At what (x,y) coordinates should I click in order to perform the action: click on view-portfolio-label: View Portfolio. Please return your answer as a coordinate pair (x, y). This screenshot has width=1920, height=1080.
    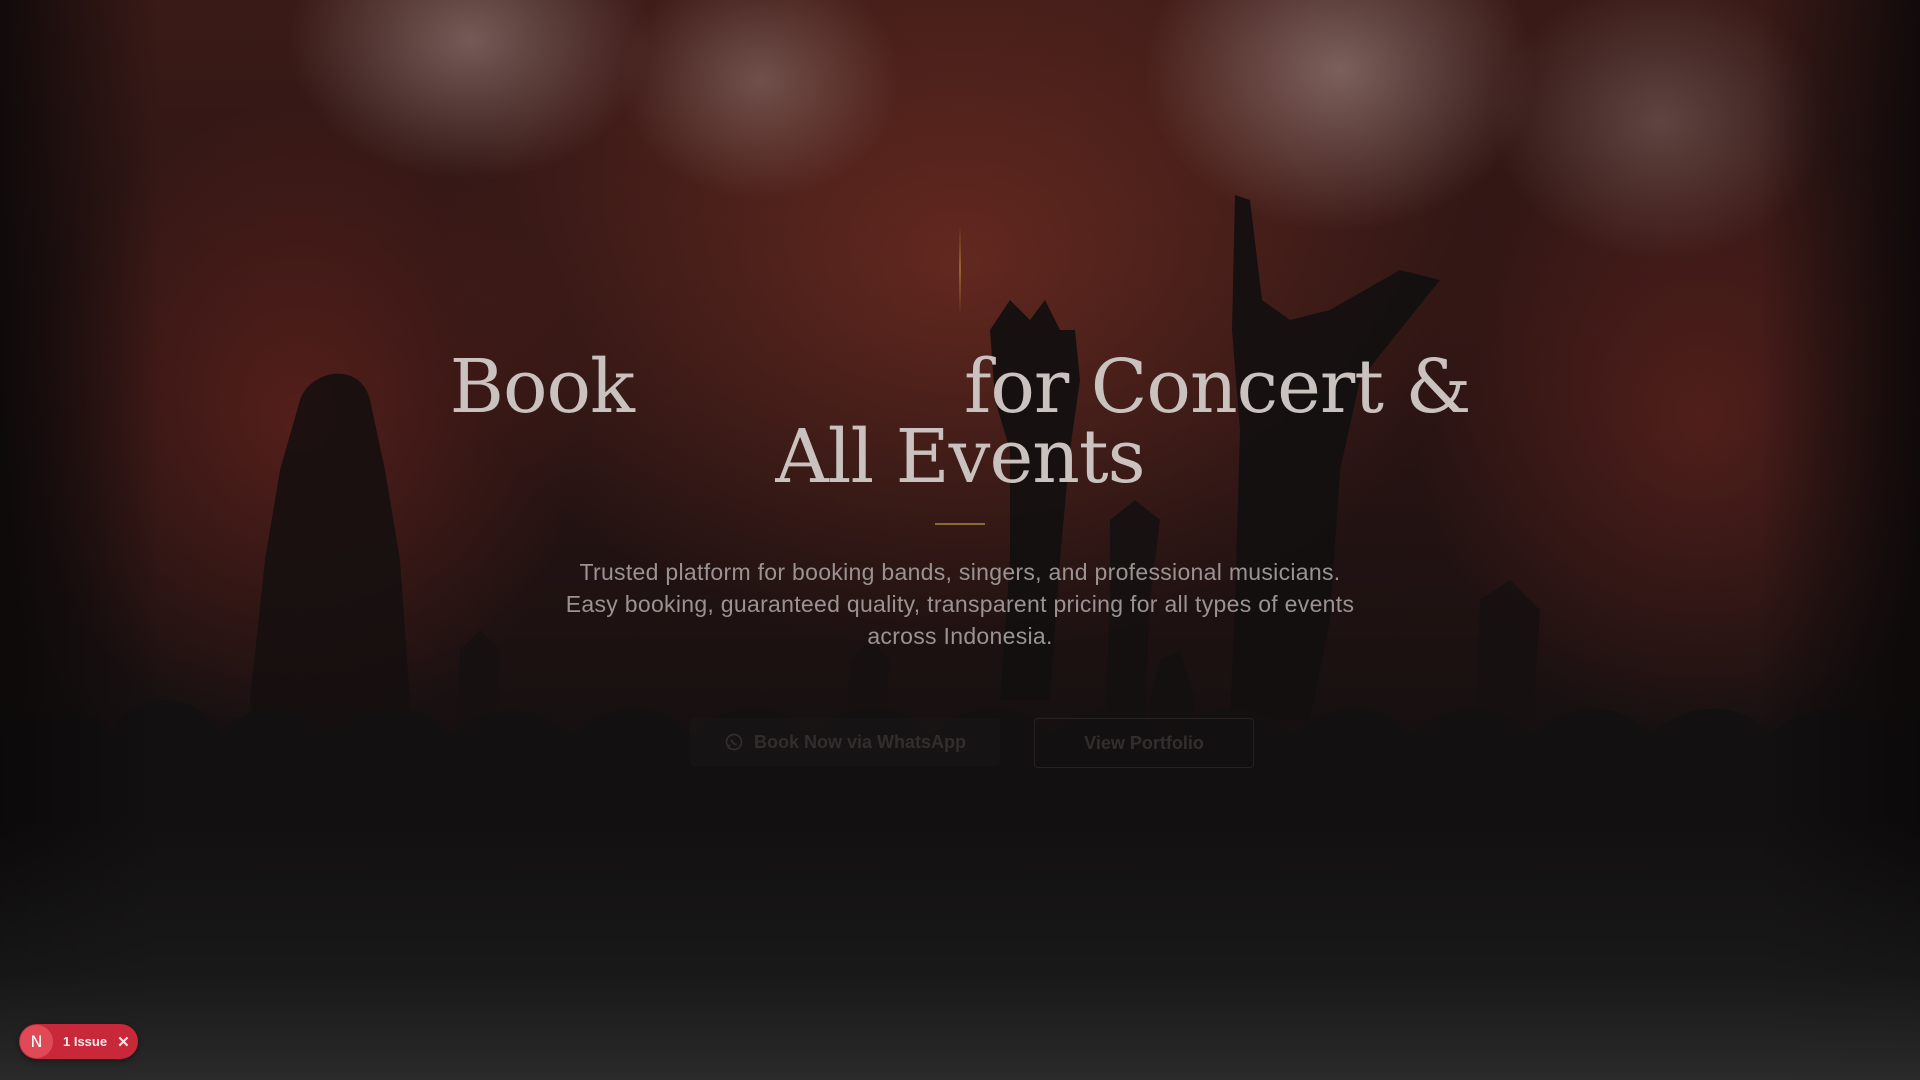
    Looking at the image, I should click on (1144, 742).